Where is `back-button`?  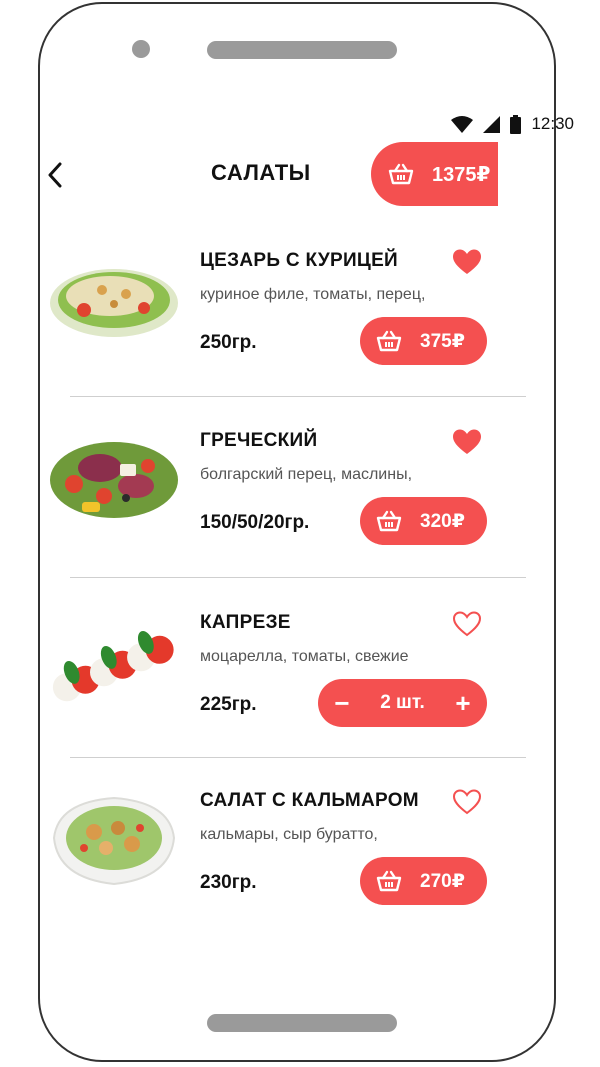
back-button is located at coordinates (55, 175).